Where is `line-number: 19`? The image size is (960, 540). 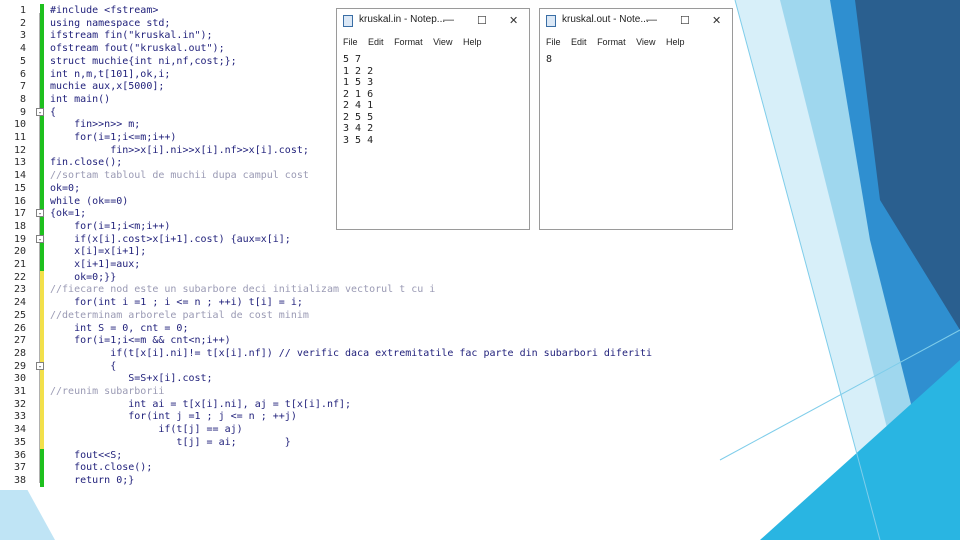 line-number: 19 is located at coordinates (19, 239).